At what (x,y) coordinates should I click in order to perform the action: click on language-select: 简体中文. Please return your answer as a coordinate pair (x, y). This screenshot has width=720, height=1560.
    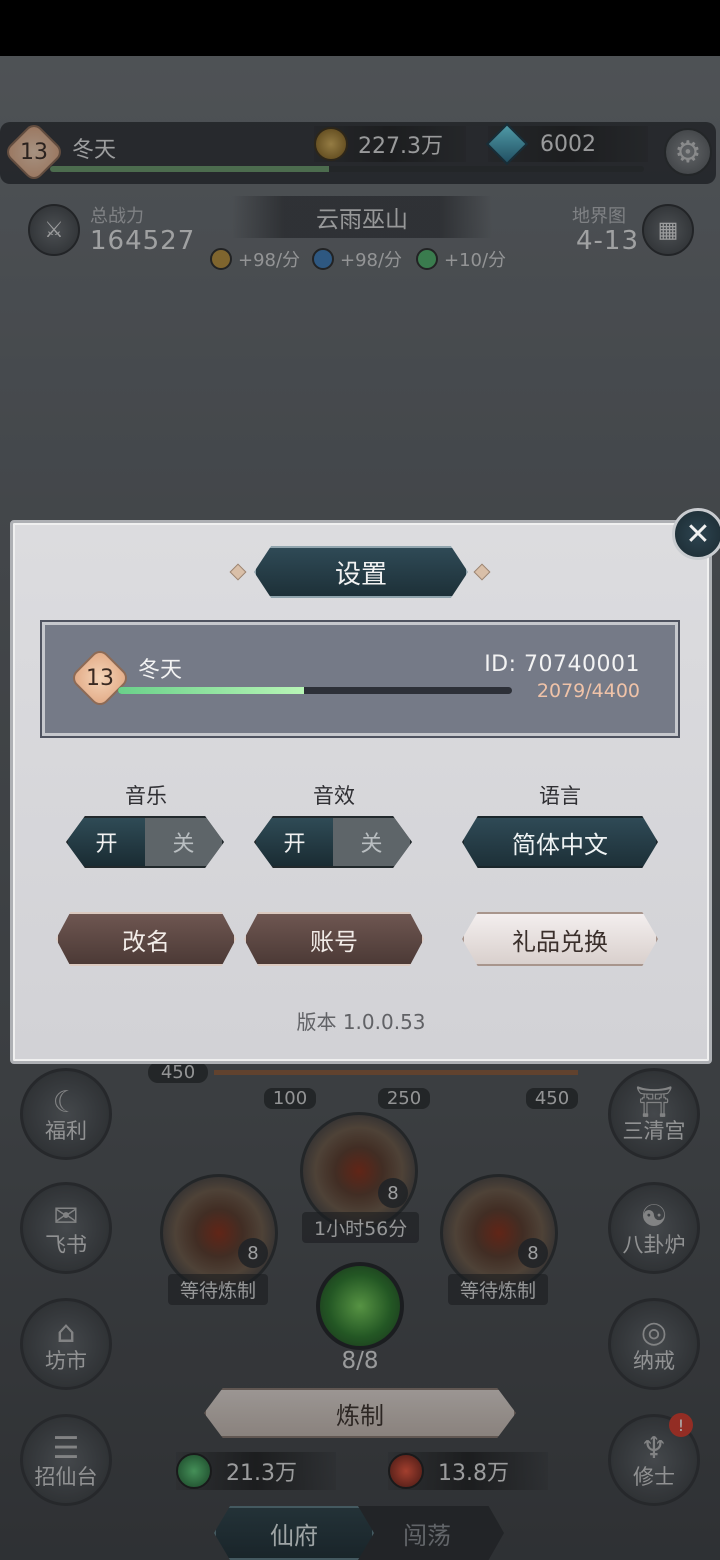
    Looking at the image, I should click on (560, 842).